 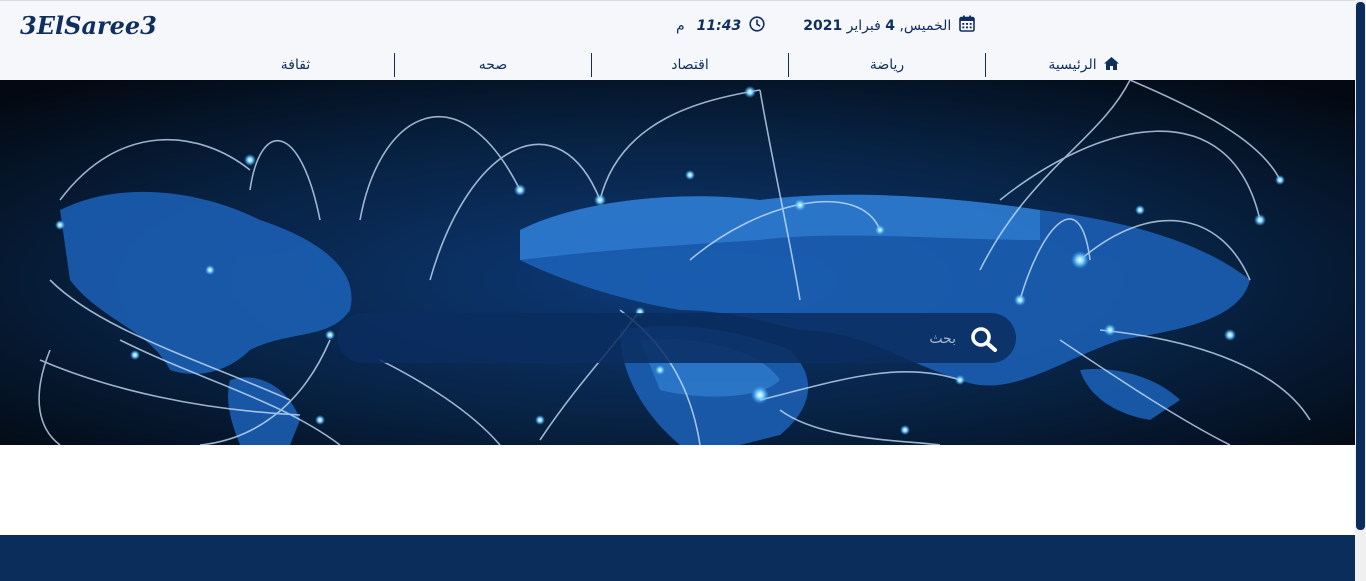 I want to click on date-day: الخميس,, so click(x=925, y=25).